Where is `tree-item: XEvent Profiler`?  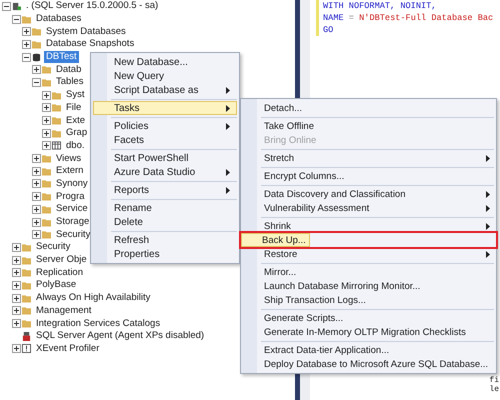 tree-item: XEvent Profiler is located at coordinates (68, 348).